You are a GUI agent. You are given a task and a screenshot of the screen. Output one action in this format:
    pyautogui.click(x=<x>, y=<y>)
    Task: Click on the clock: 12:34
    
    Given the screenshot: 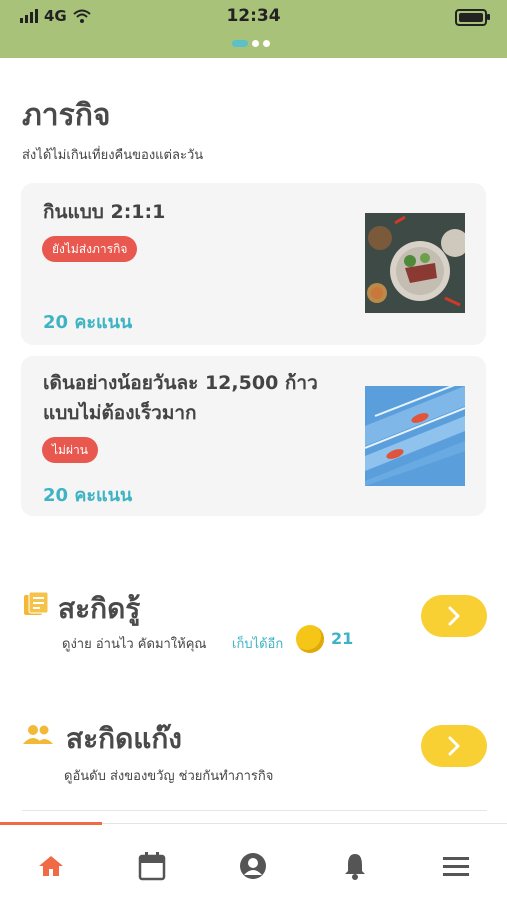 What is the action you would take?
    pyautogui.click(x=253, y=16)
    